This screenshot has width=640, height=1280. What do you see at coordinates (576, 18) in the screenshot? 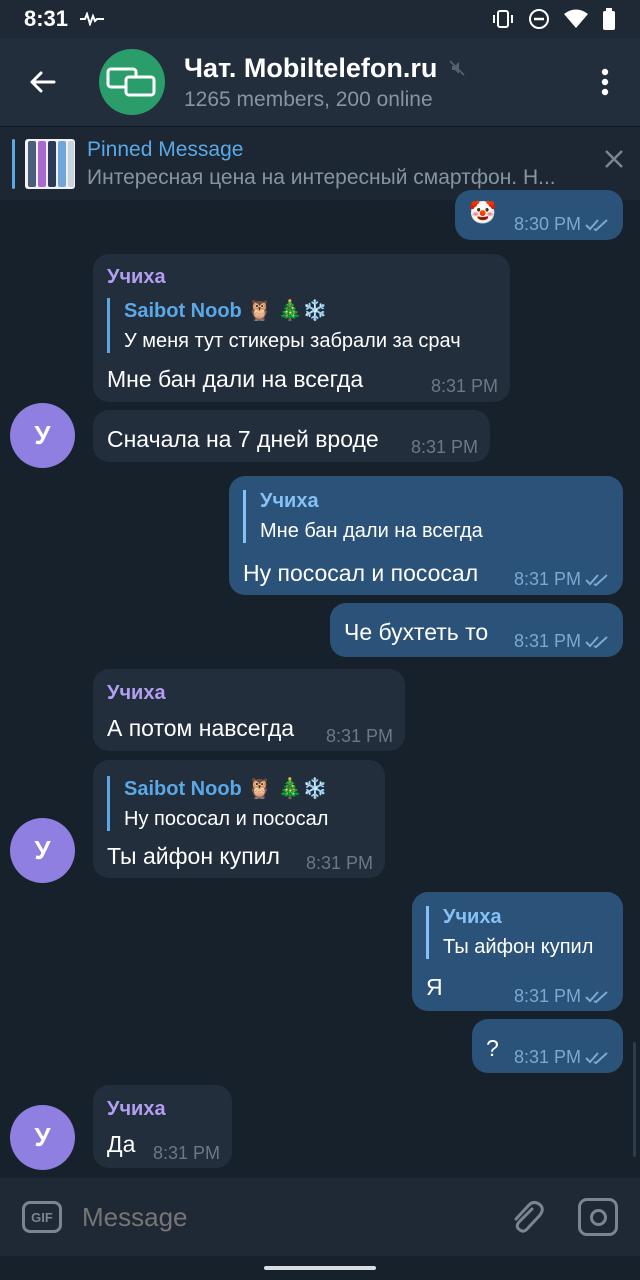
I see `wifi-icon` at bounding box center [576, 18].